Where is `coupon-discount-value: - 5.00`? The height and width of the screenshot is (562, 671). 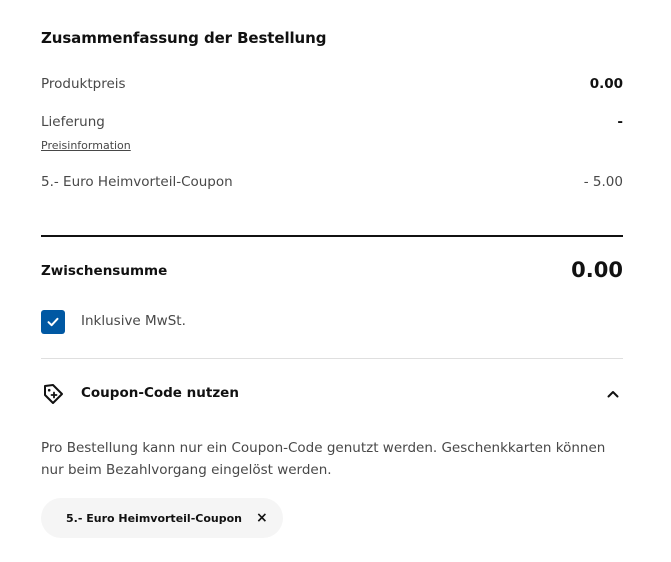 coupon-discount-value: - 5.00 is located at coordinates (603, 182).